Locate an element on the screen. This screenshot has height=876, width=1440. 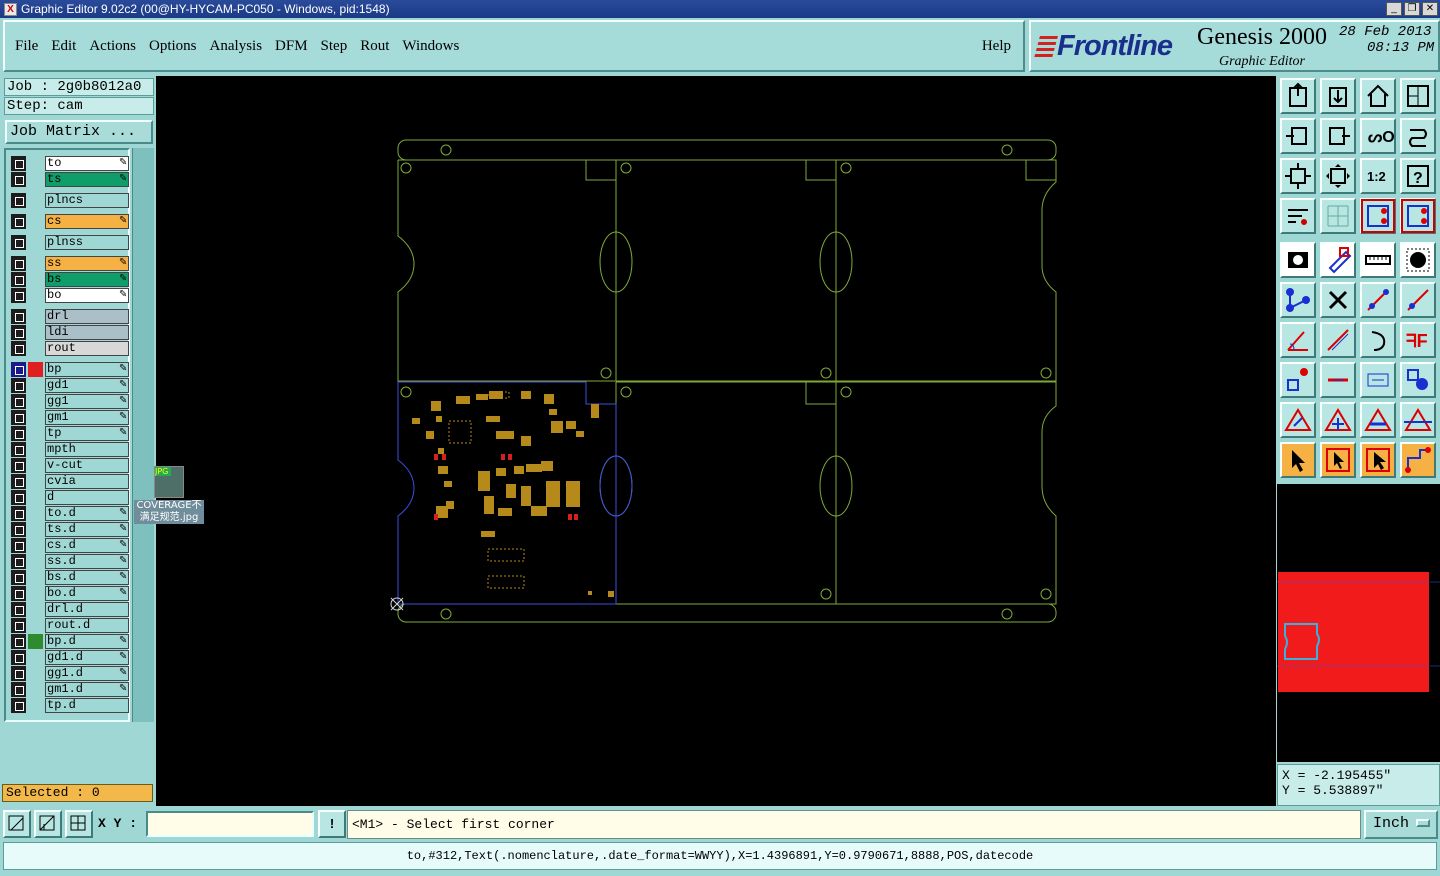
layer-name: gm1 is located at coordinates (87, 417).